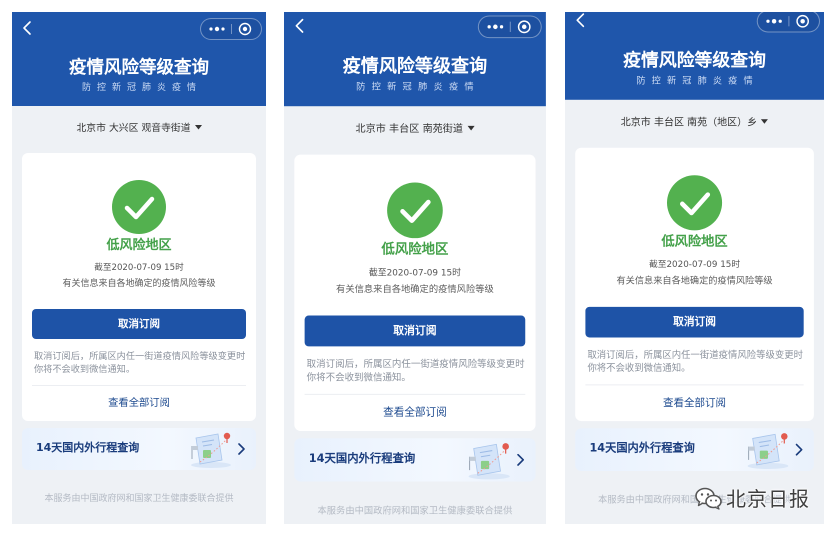 The width and height of the screenshot is (836, 536). I want to click on location-selector: 北京市 丰台区 南苑（地区）乡, so click(694, 121).